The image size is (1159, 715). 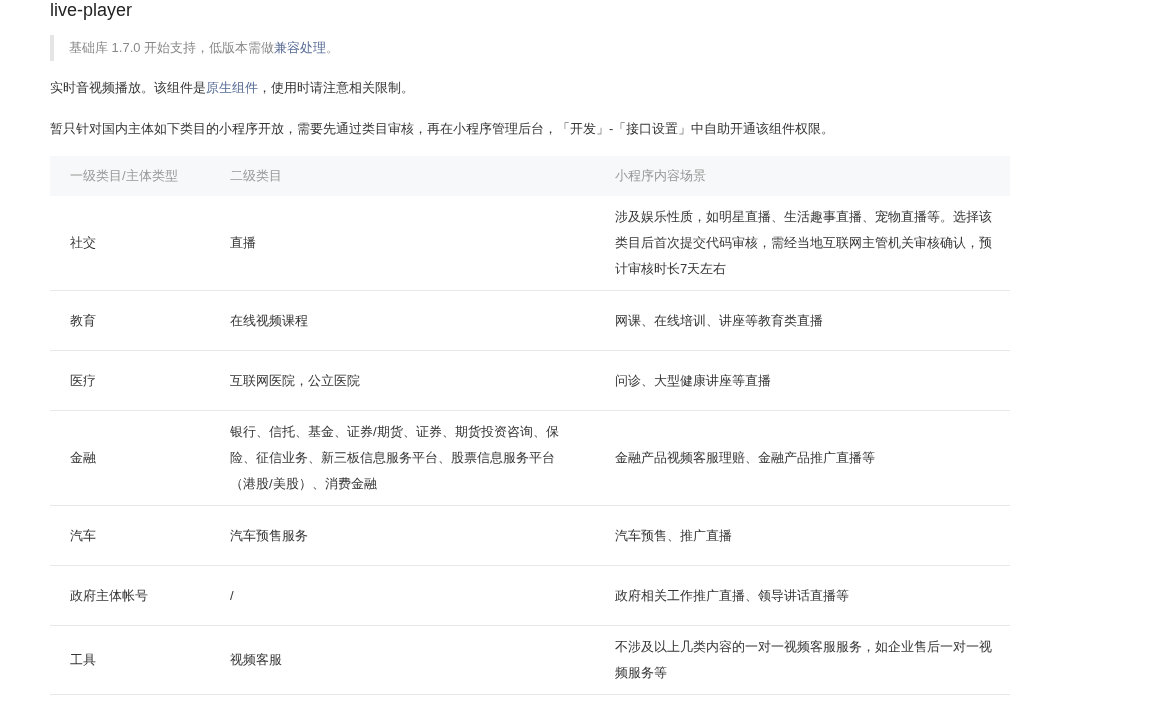 What do you see at coordinates (395, 458) in the screenshot?
I see `table-cell-text: 银行、信托、基金、证券/期货、证券、期货投资咨询、保险、征信业务、新三板信息服务平台、股票信息服务平台（港股/美股）、消费金融` at bounding box center [395, 458].